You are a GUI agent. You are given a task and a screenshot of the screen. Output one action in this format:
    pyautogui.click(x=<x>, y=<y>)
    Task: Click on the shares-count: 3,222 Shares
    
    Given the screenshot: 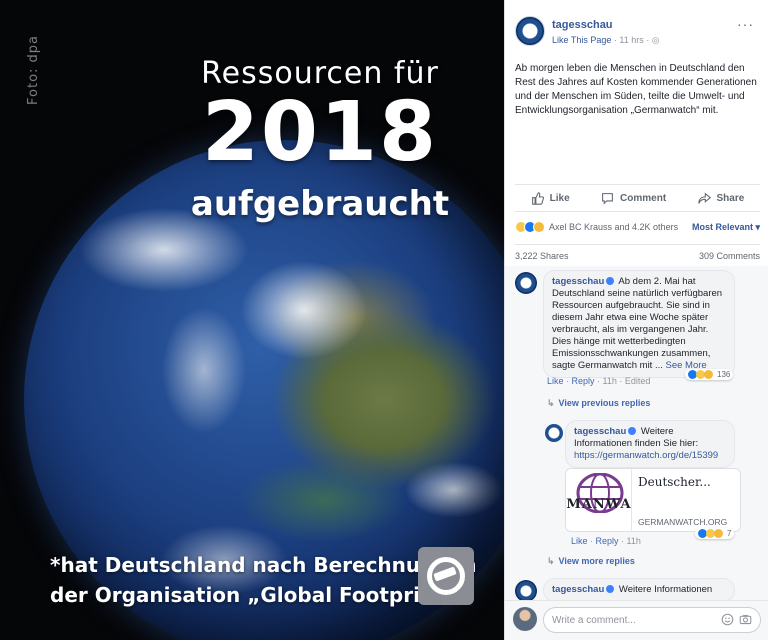 What is the action you would take?
    pyautogui.click(x=542, y=256)
    